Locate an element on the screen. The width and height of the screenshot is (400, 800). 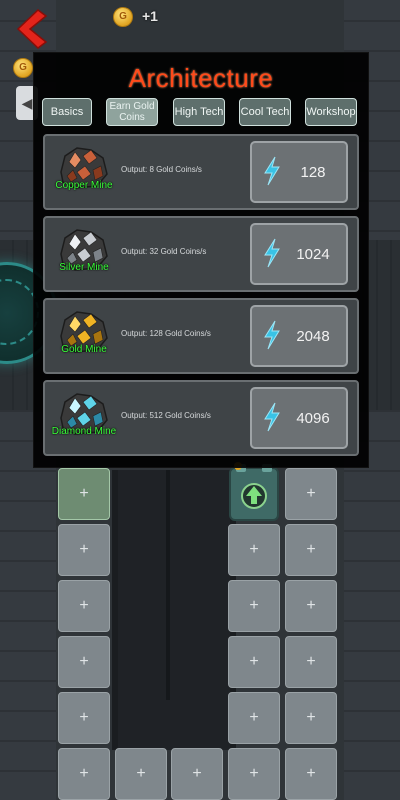
tab-basics: Basics is located at coordinates (67, 112).